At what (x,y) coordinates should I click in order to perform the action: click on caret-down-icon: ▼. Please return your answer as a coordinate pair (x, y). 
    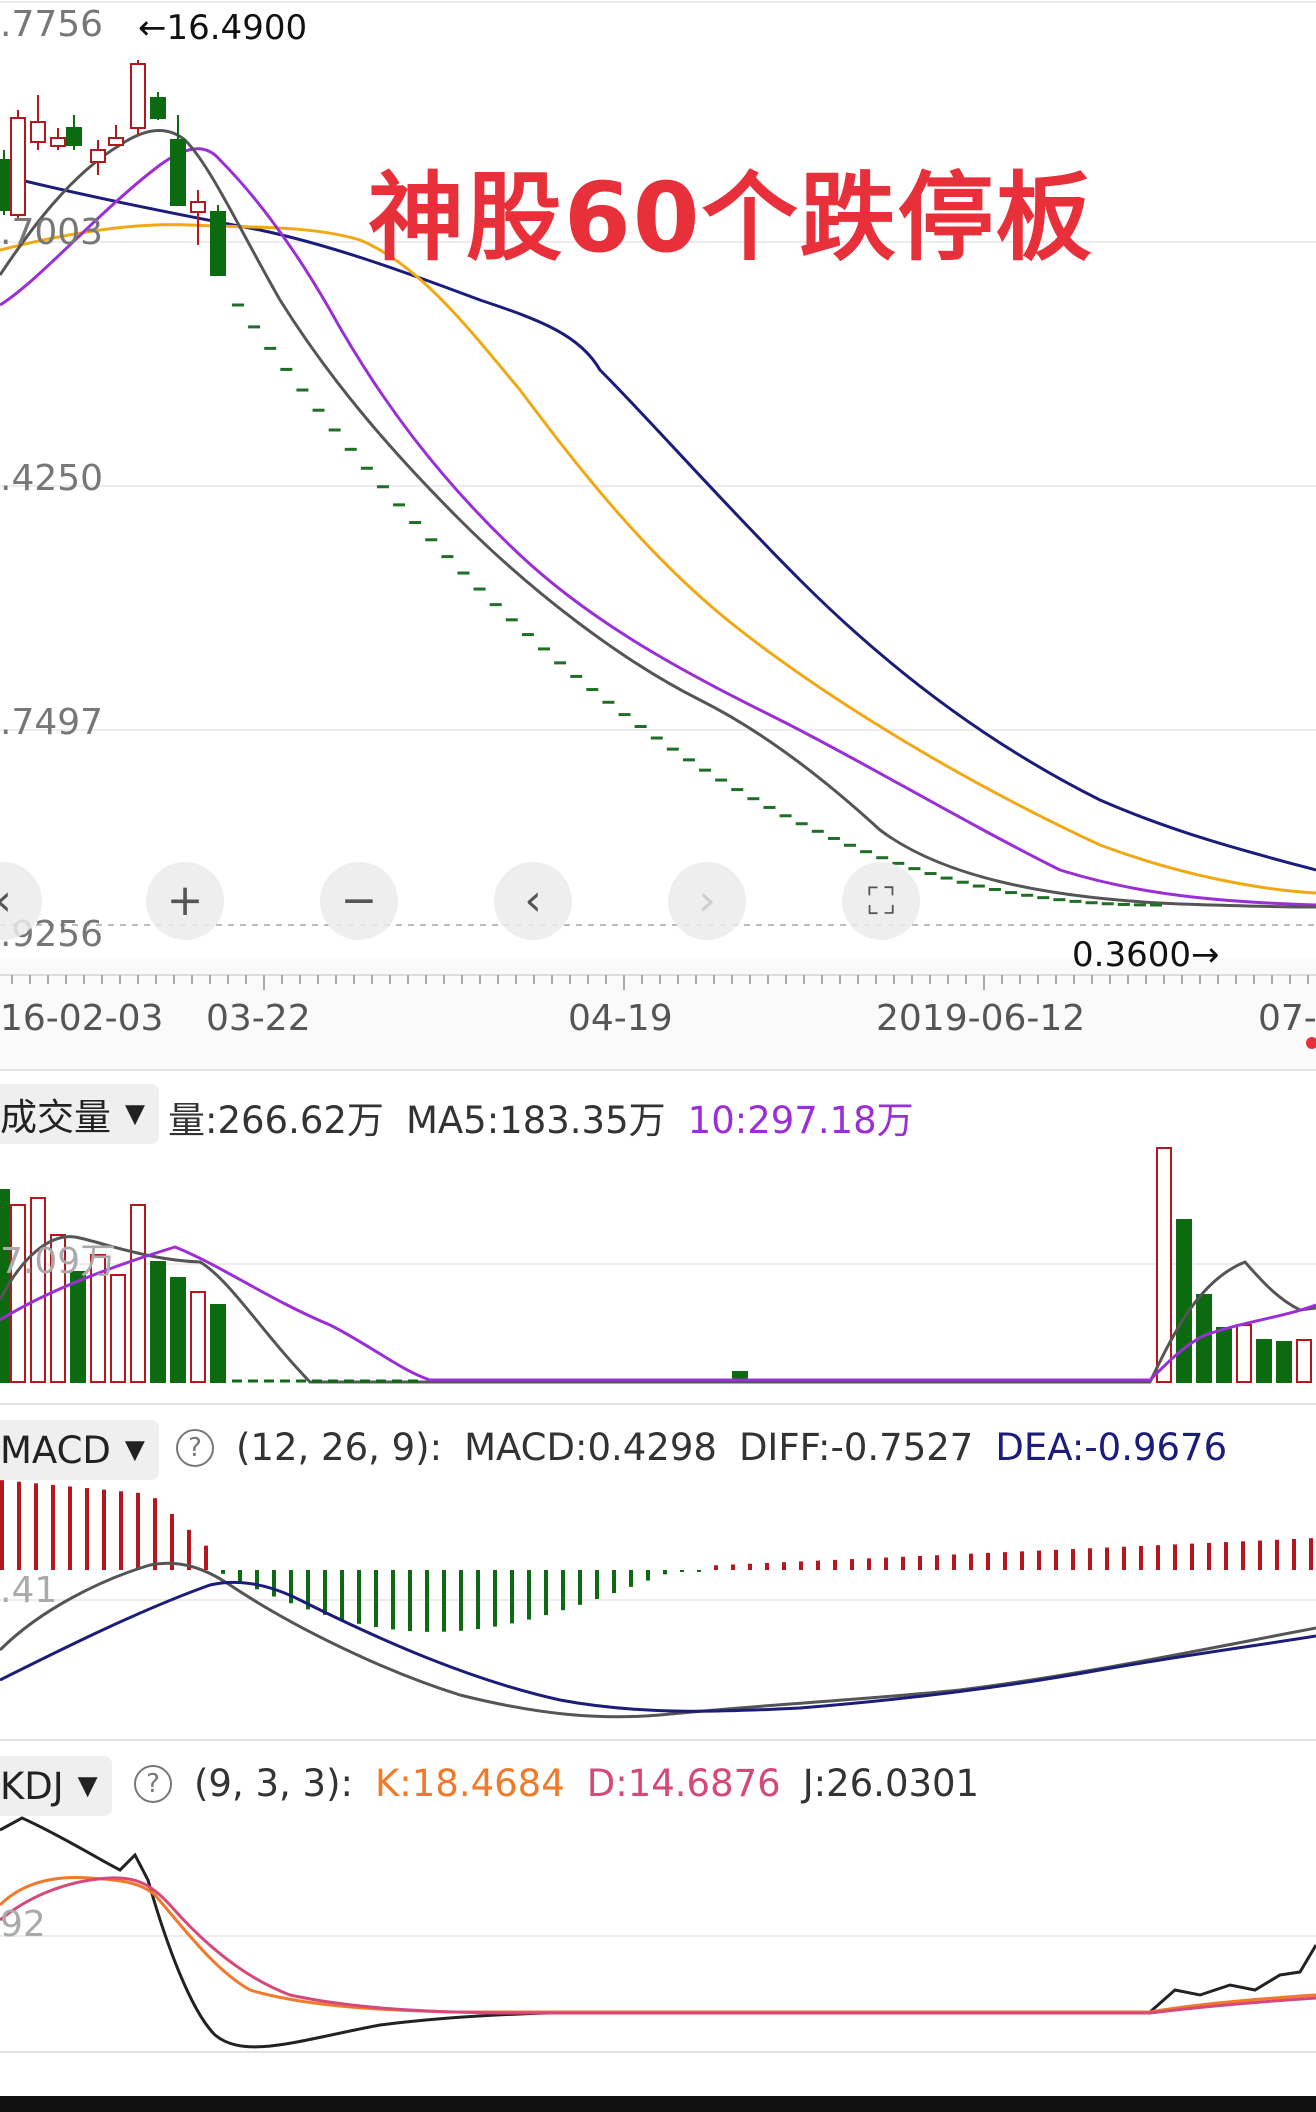
    Looking at the image, I should click on (135, 1114).